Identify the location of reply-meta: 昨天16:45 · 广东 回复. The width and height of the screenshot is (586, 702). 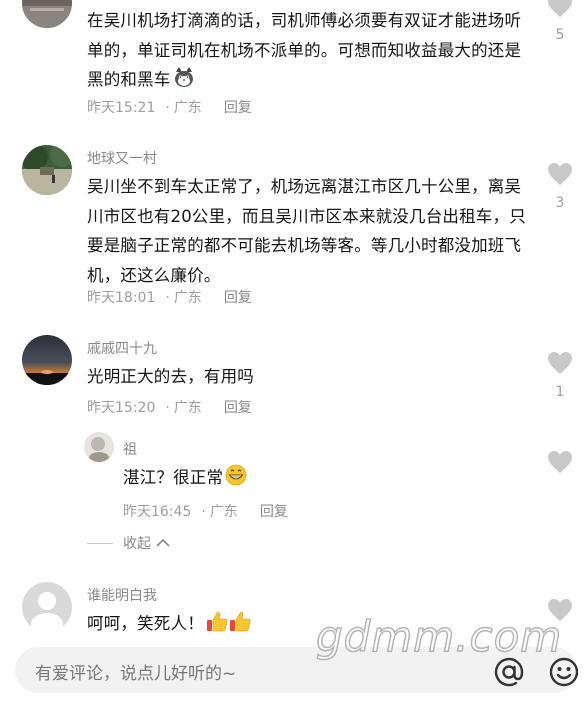
(205, 511).